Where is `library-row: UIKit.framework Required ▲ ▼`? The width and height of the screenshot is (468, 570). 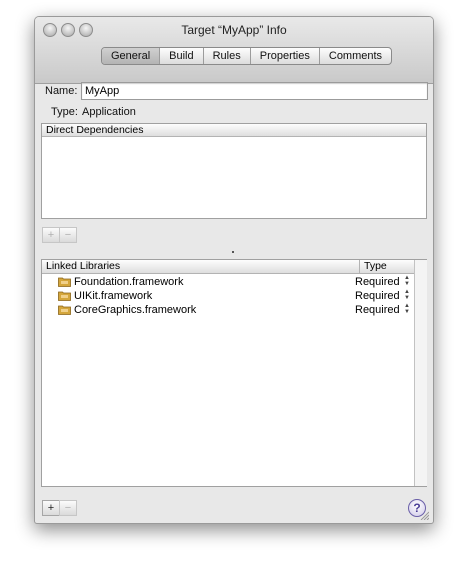 library-row: UIKit.framework Required ▲ ▼ is located at coordinates (227, 296).